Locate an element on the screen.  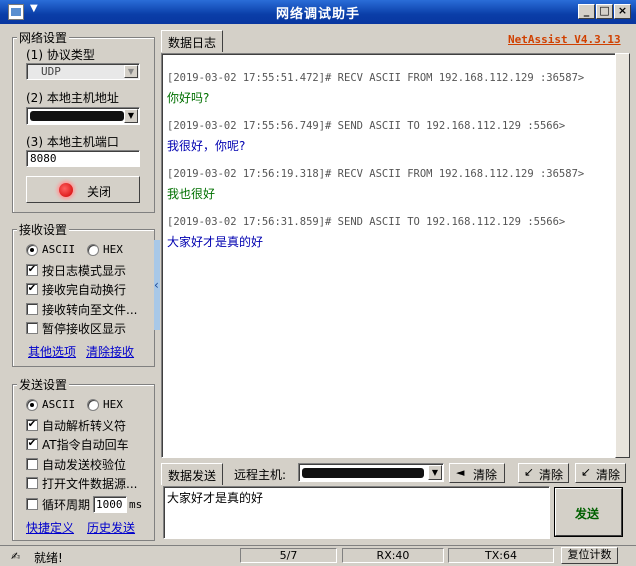
send-hex-radio is located at coordinates (93, 405).